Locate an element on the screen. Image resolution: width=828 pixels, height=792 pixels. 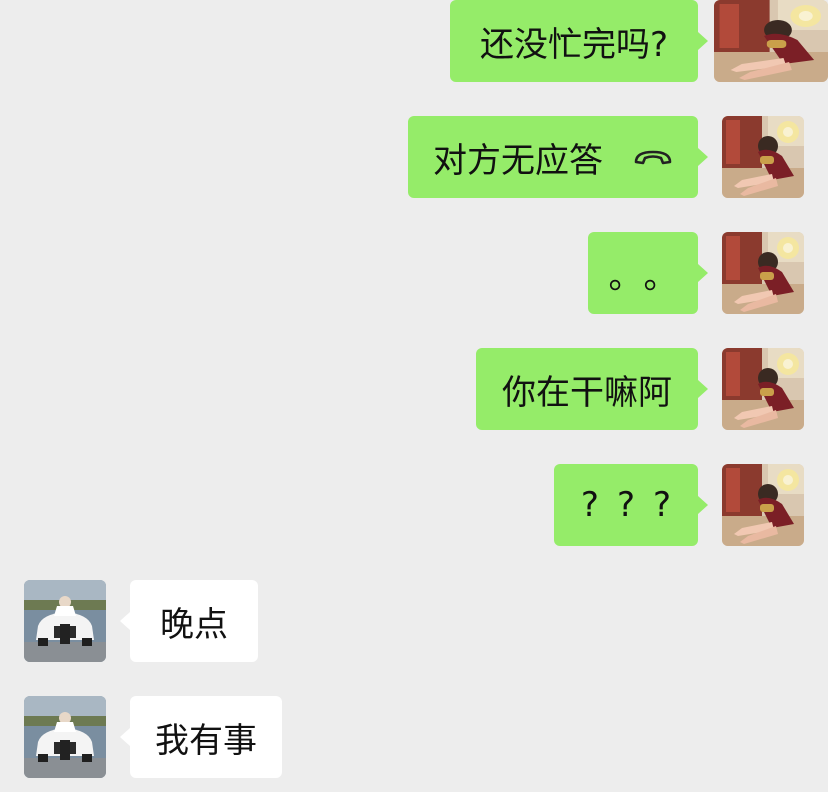
sent-message-bubble: 你在干嘛阿 is located at coordinates (592, 389).